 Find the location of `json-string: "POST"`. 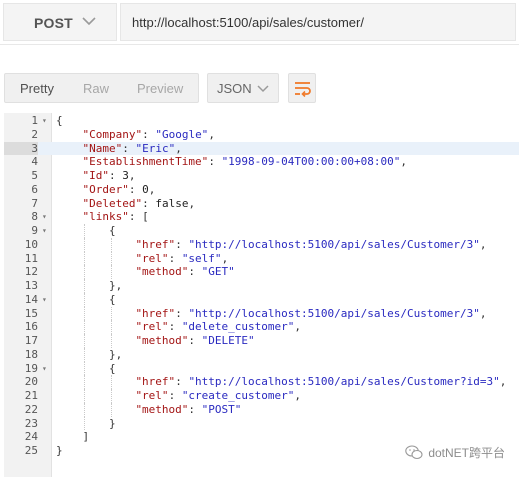

json-string: "POST" is located at coordinates (221, 409).